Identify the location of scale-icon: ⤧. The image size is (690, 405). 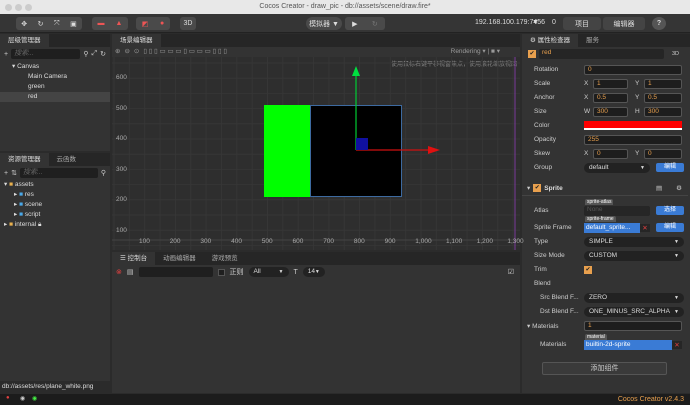
(57, 24).